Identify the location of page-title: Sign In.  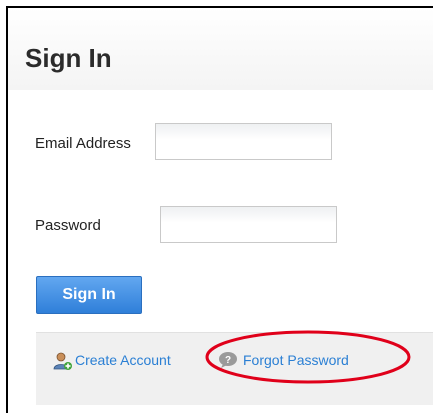
(68, 58).